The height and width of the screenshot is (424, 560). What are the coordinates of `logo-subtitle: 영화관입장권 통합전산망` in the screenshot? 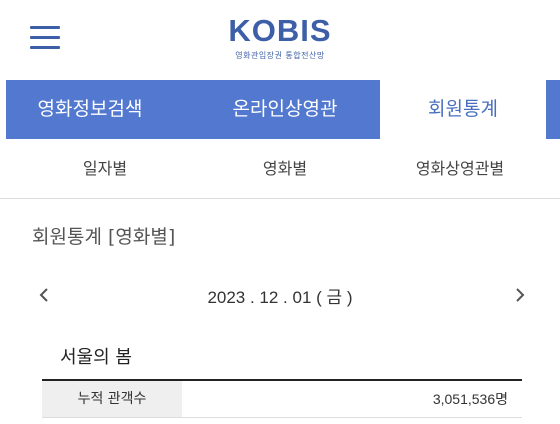 It's located at (280, 55).